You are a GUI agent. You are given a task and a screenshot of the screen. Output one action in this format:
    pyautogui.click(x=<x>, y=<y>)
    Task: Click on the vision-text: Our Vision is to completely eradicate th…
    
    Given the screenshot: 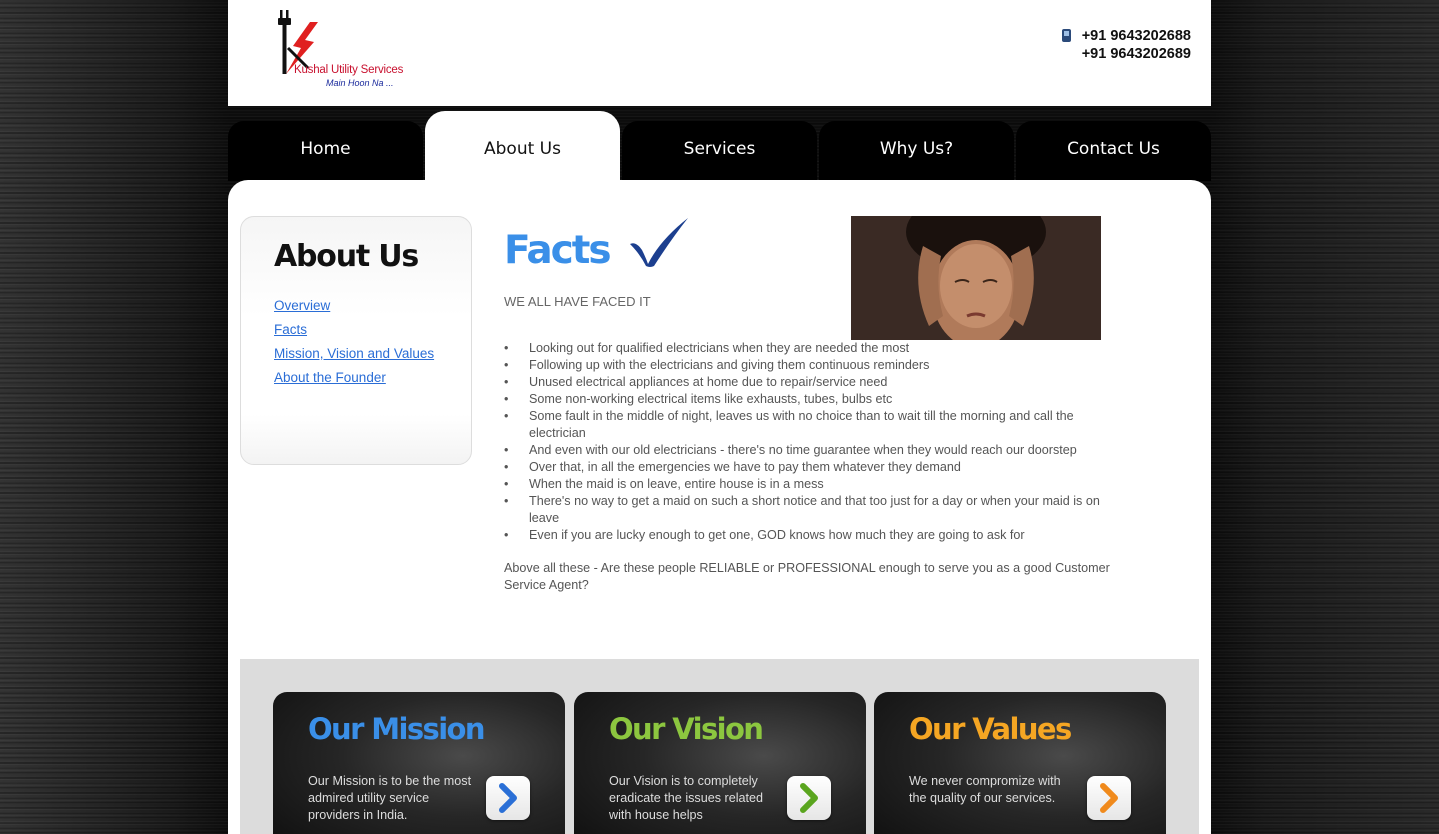 What is the action you would take?
    pyautogui.click(x=686, y=798)
    